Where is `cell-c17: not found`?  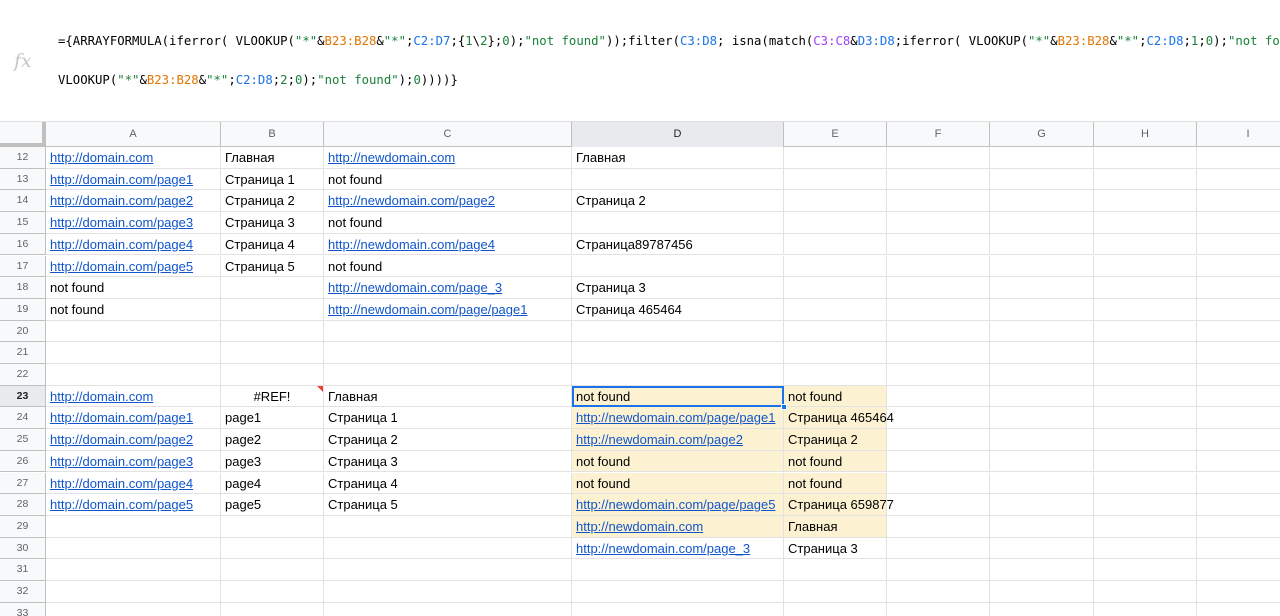
cell-c17: not found is located at coordinates (448, 266).